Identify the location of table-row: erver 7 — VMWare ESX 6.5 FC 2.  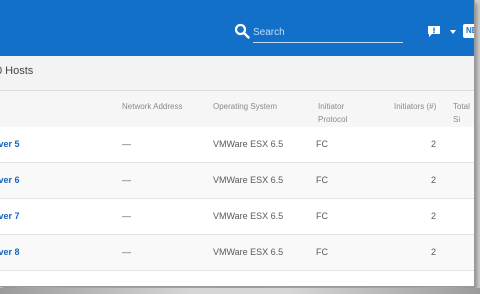
(237, 217).